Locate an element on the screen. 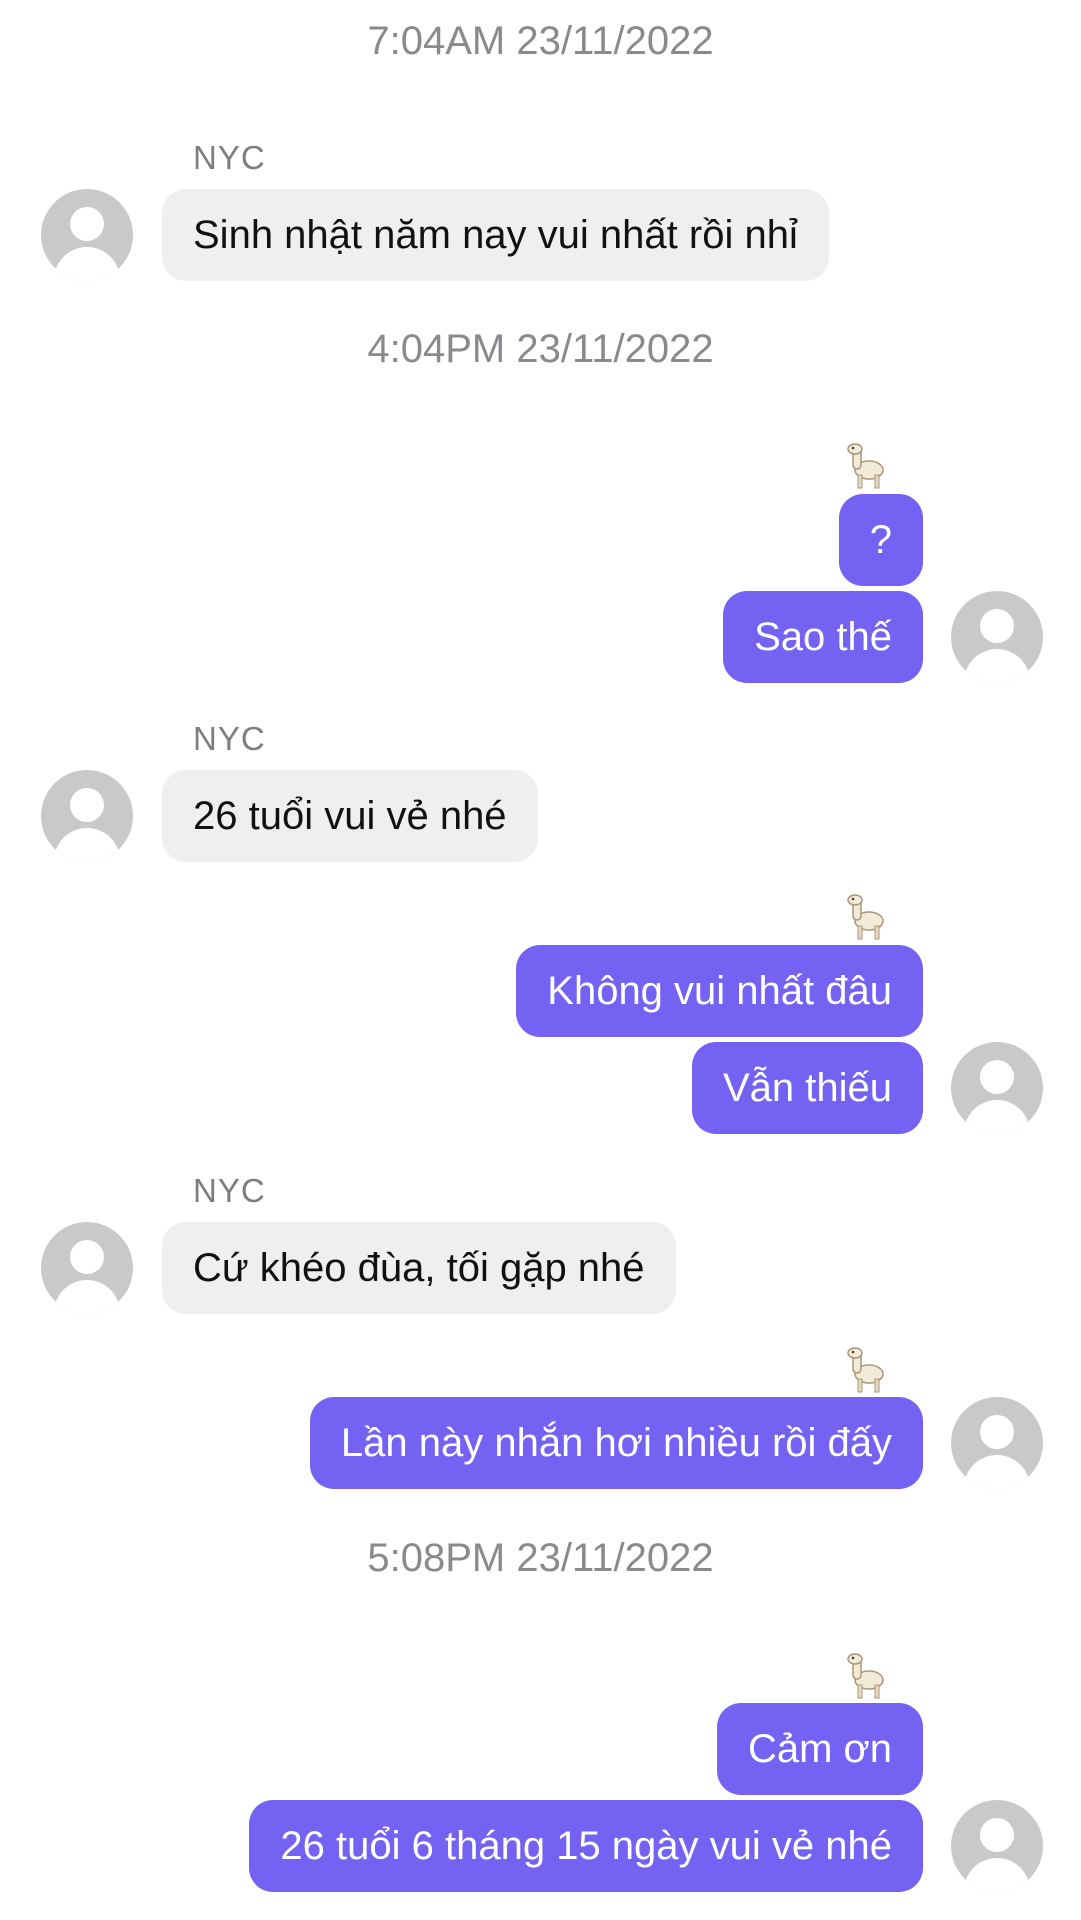 This screenshot has width=1081, height=1920. outgoing-message-bubble: Không vui nhất đâu is located at coordinates (719, 991).